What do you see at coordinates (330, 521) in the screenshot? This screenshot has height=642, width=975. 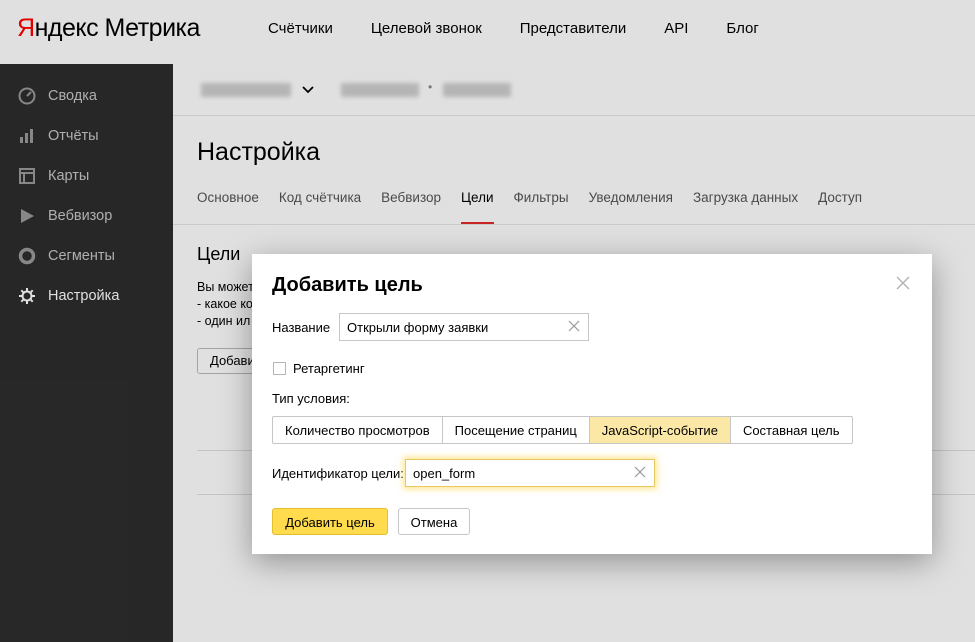 I see `add-goal-button: Добавить цель` at bounding box center [330, 521].